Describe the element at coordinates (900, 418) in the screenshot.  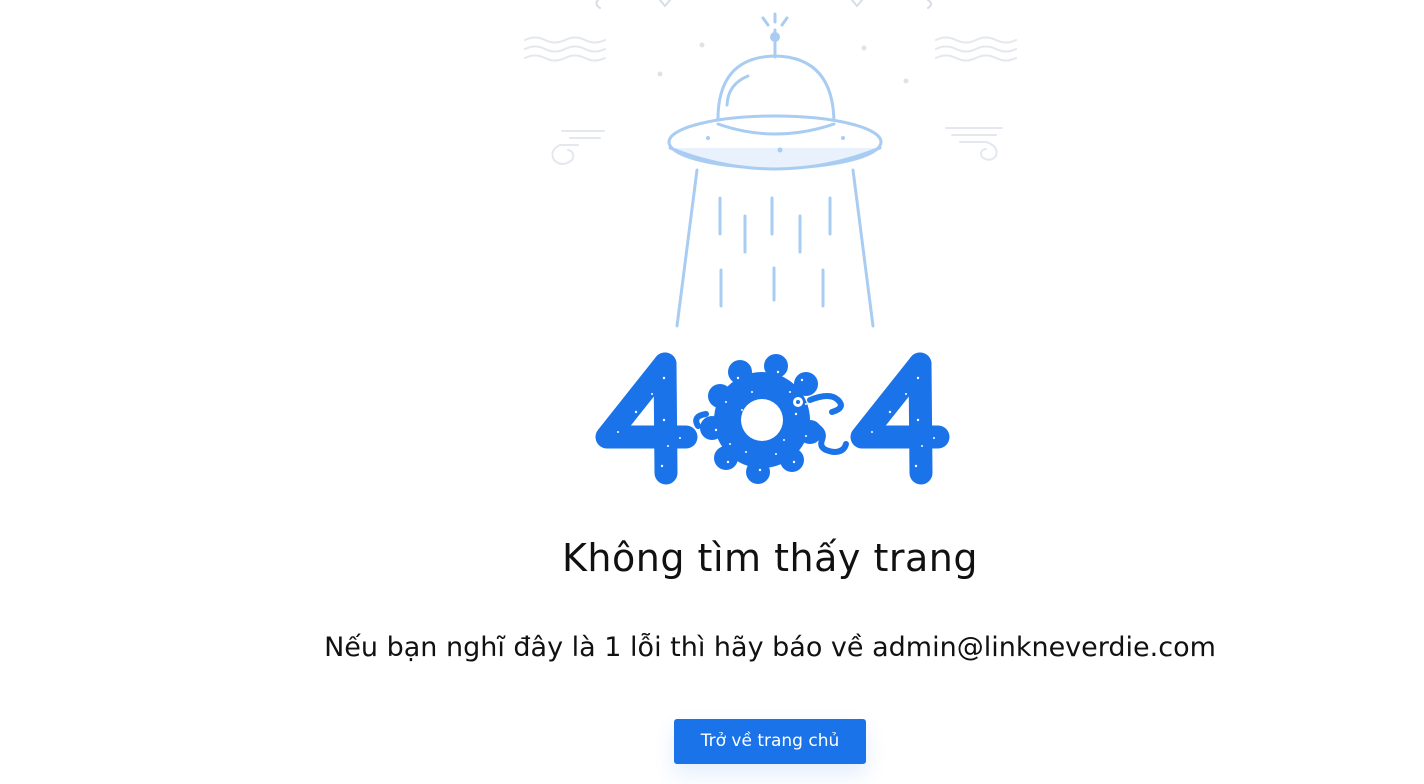
I see `digit-four-right-icon` at that location.